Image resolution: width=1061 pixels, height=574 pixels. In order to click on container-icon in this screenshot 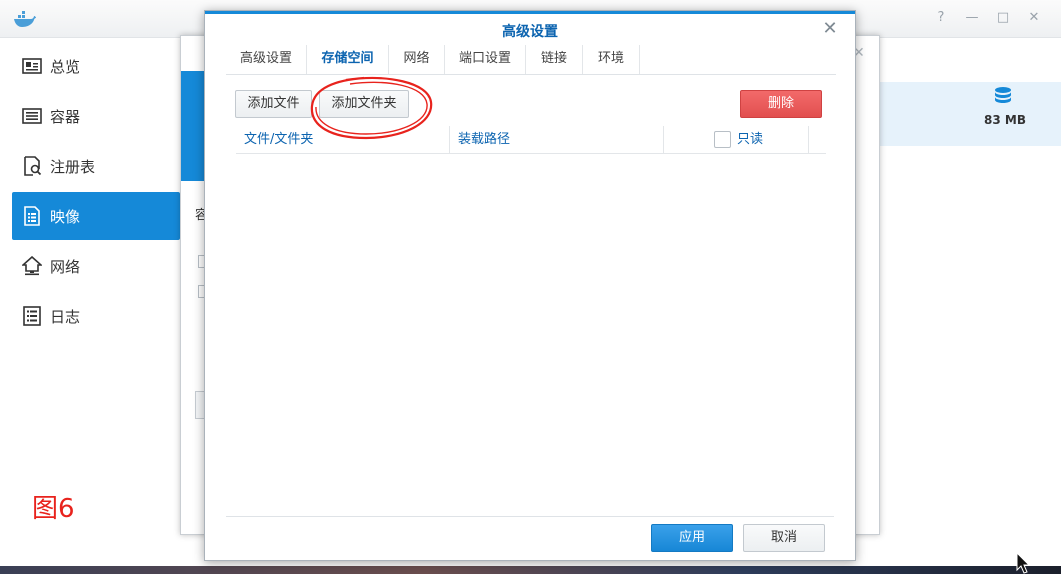, I will do `click(32, 116)`.